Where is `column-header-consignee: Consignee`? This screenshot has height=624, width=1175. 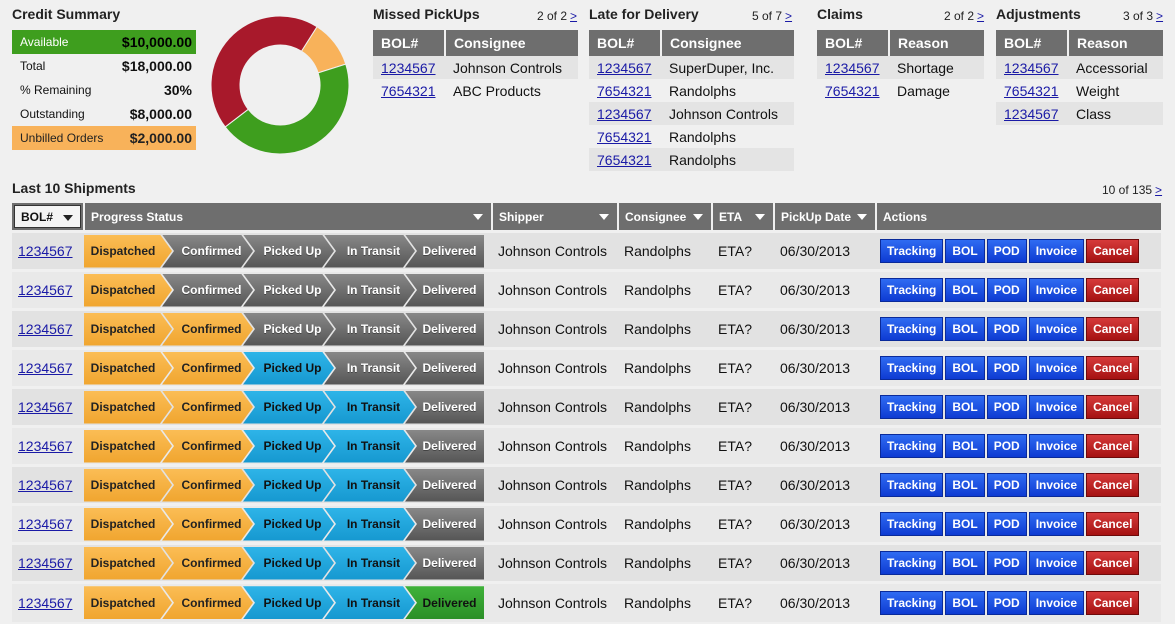
column-header-consignee: Consignee is located at coordinates (665, 217).